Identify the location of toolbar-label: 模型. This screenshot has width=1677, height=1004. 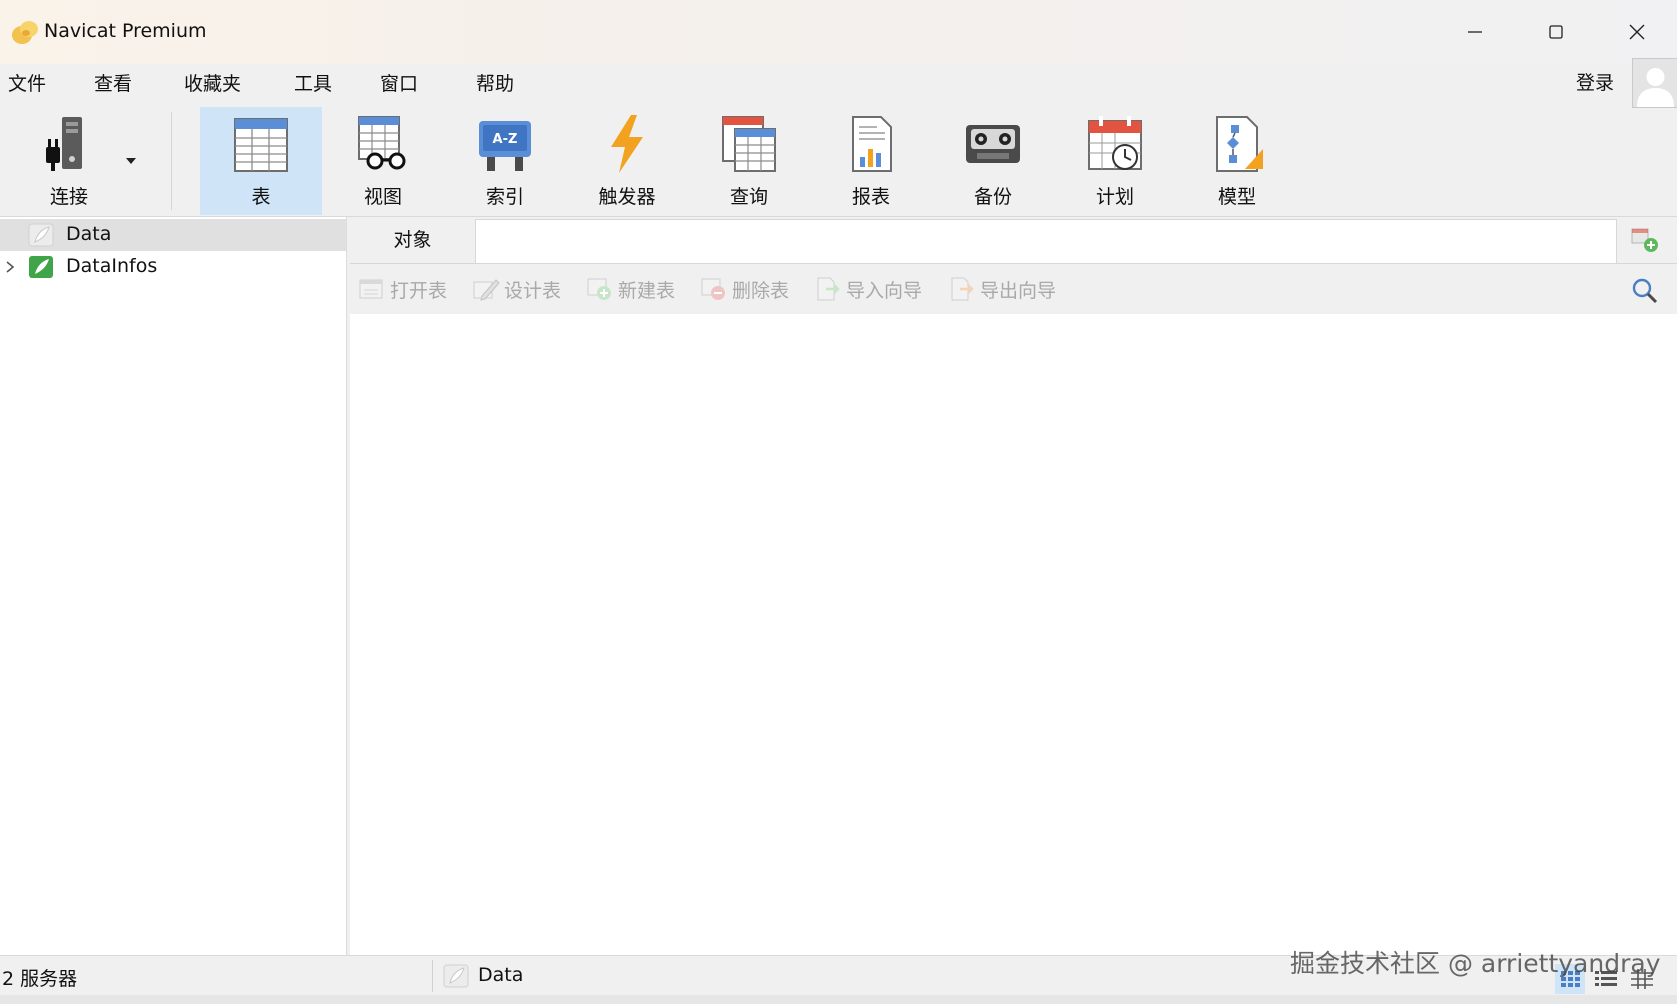
(1236, 197).